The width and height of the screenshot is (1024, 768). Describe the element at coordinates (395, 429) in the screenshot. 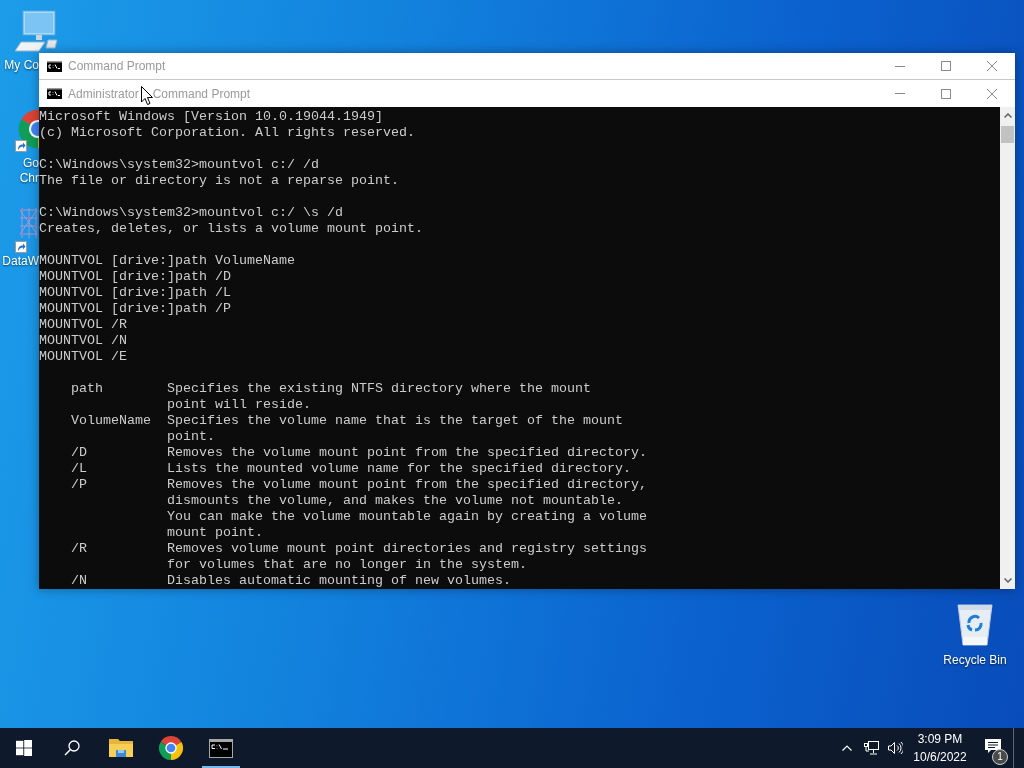

I see `option-description: Specifies the volume name that is the target of the mount point.` at that location.